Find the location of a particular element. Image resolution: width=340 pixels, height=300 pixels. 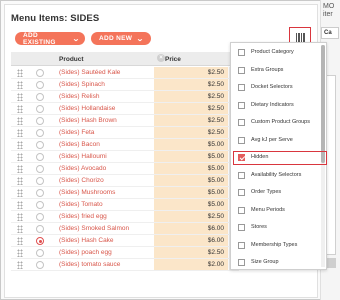

product-name-link: (Sides) Smoked Salmon is located at coordinates (94, 228).